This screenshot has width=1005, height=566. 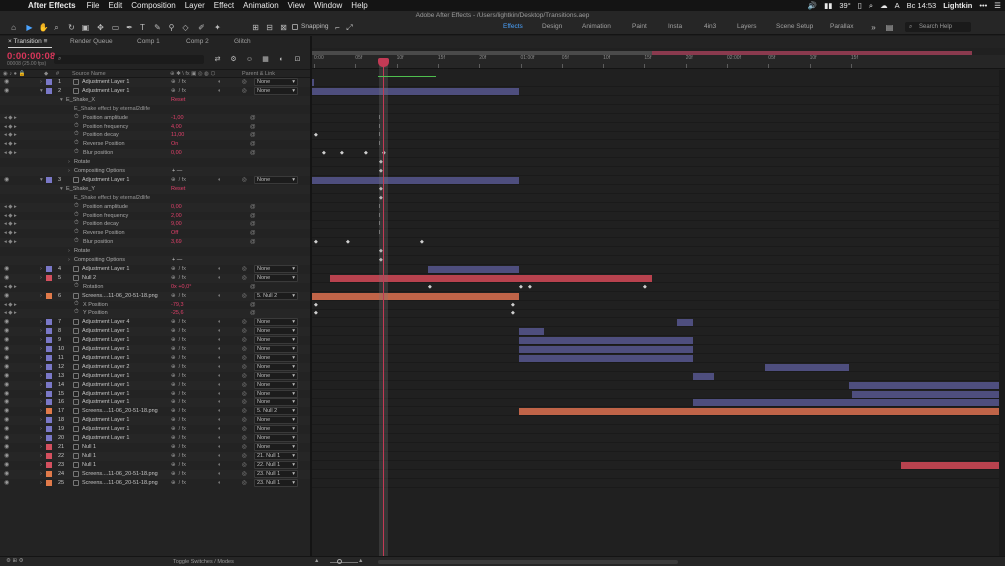 I want to click on property-group-name: Rotate, so click(x=82, y=251).